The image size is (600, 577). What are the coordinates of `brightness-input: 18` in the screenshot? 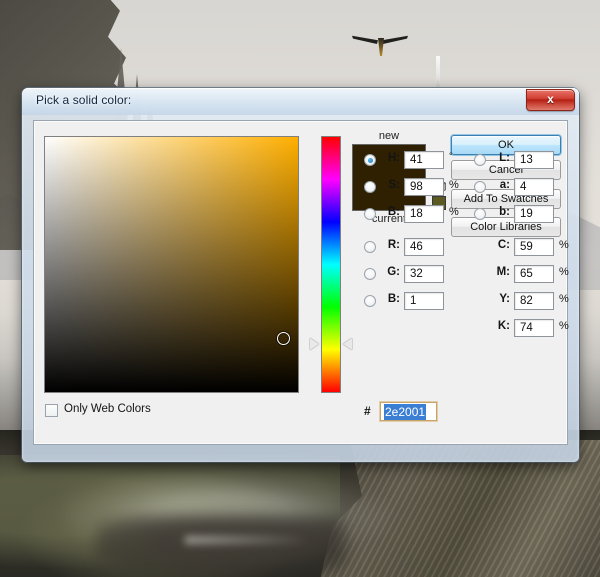 It's located at (424, 214).